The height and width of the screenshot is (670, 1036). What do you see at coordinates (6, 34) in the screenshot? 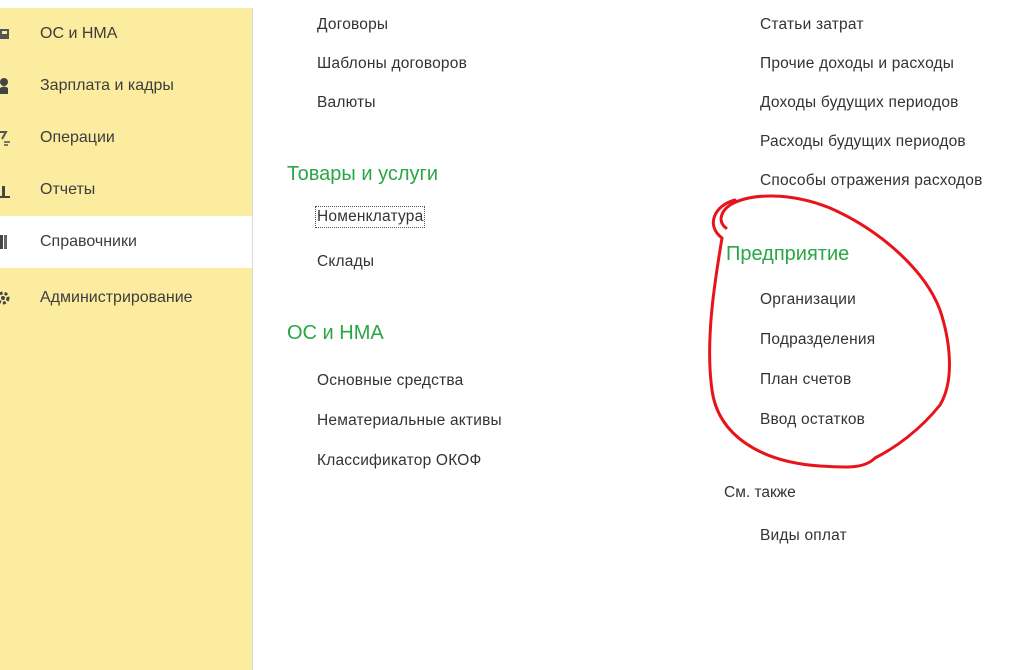
I see `asset-icon` at bounding box center [6, 34].